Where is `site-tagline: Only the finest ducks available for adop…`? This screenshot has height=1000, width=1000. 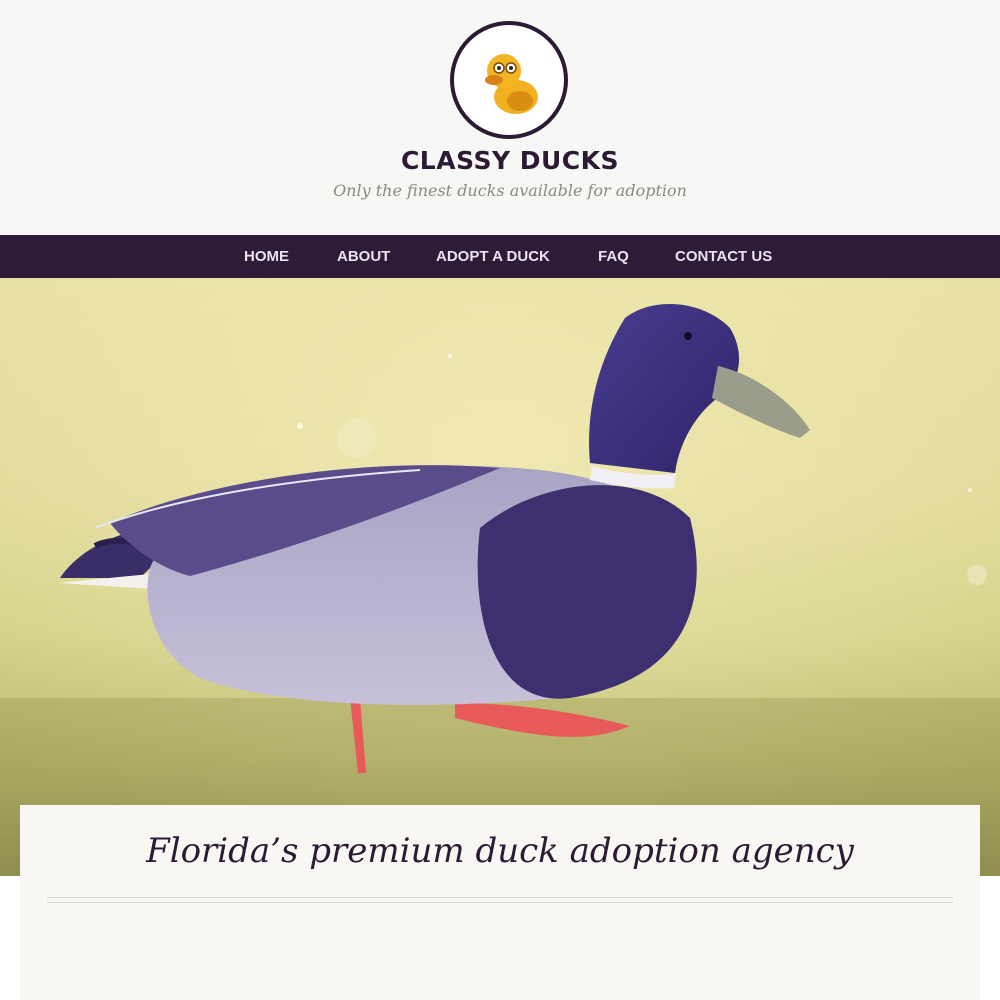
site-tagline: Only the finest ducks available for adop… is located at coordinates (510, 190).